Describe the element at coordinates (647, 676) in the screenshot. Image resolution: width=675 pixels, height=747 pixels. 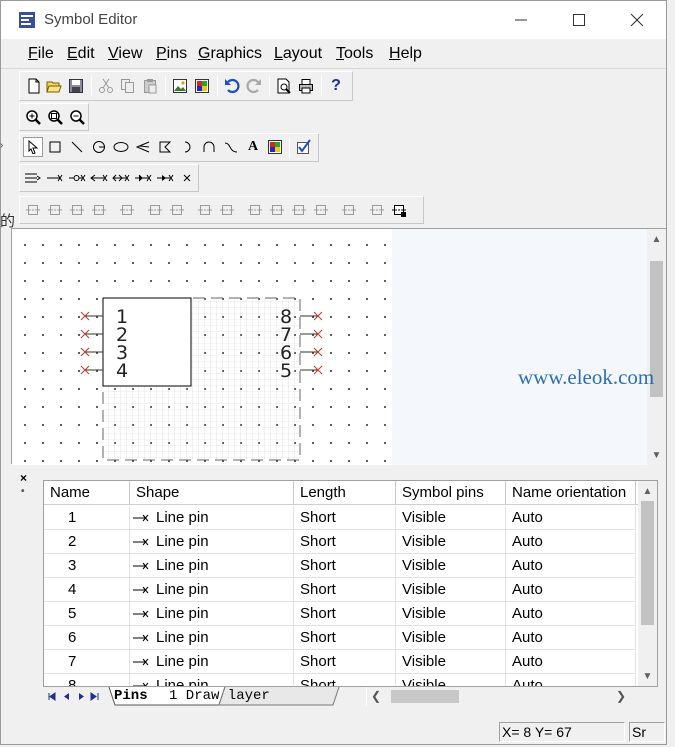
I see `grid-scroll-down-arrow-icon: ▼` at that location.